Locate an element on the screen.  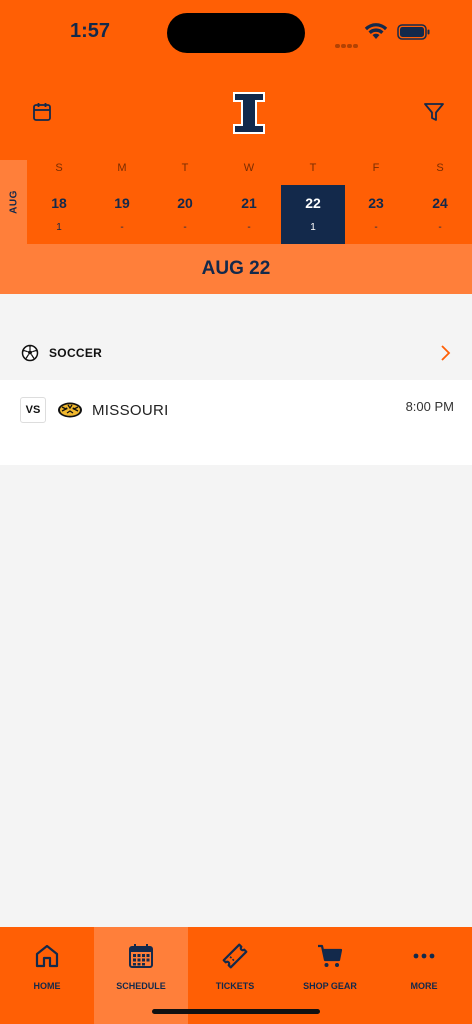
dynamic-island is located at coordinates (236, 33).